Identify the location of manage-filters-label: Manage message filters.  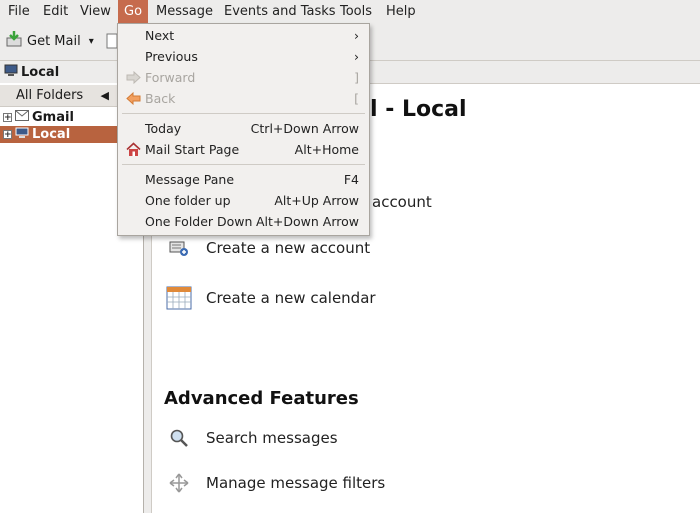
(296, 483).